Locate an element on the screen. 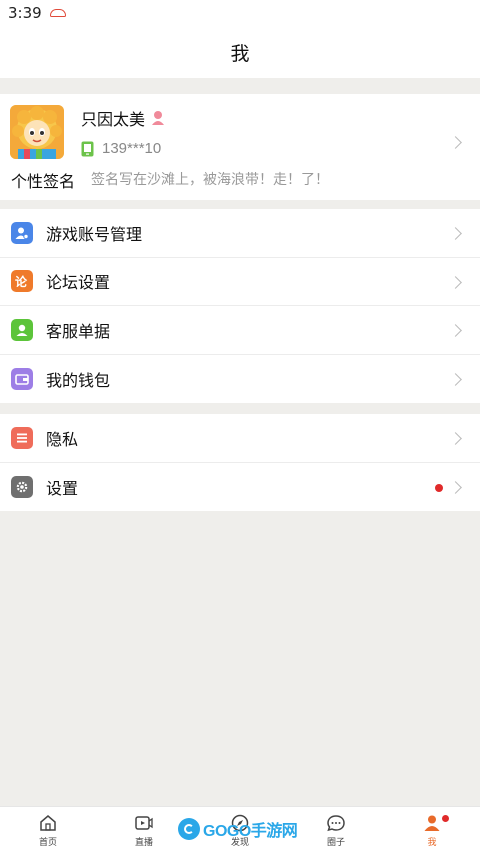 This screenshot has height=853, width=480. circle-icon is located at coordinates (336, 823).